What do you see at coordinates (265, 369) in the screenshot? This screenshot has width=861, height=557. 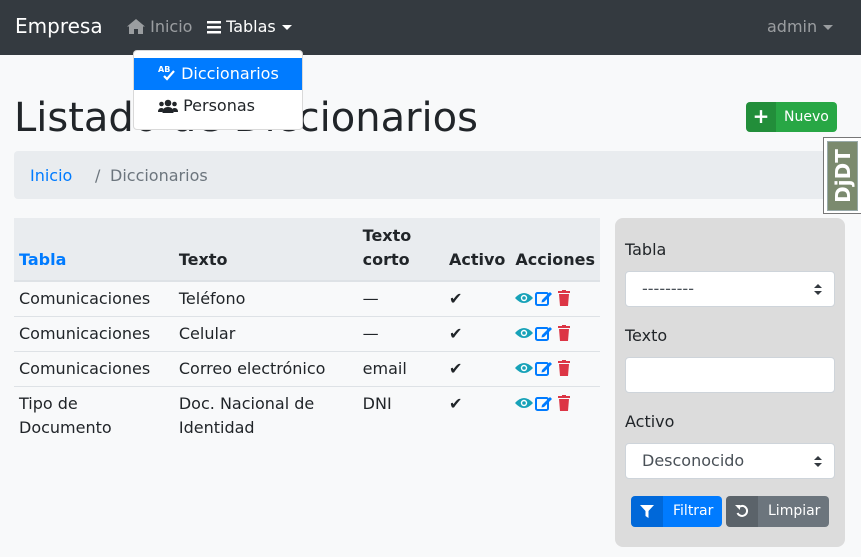 I see `cell-texto: Correo electrónico` at bounding box center [265, 369].